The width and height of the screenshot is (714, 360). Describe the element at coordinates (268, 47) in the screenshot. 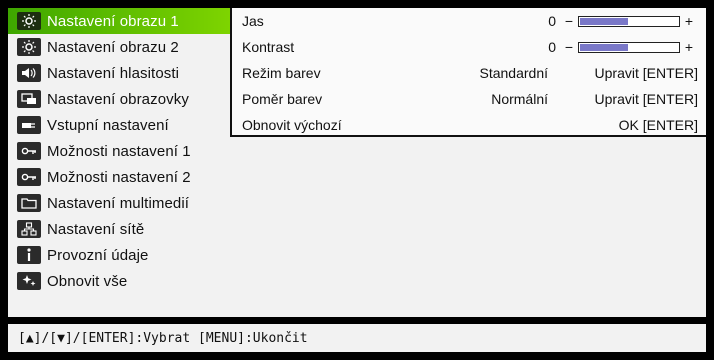

I see `setting-label: Kontrast` at that location.